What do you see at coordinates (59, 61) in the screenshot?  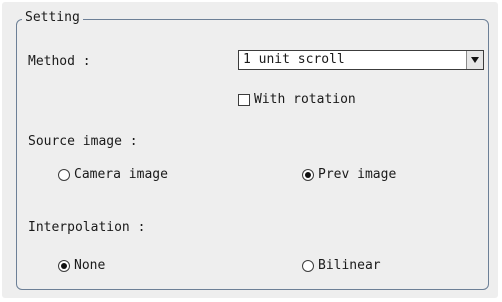 I see `method-label: Method :` at bounding box center [59, 61].